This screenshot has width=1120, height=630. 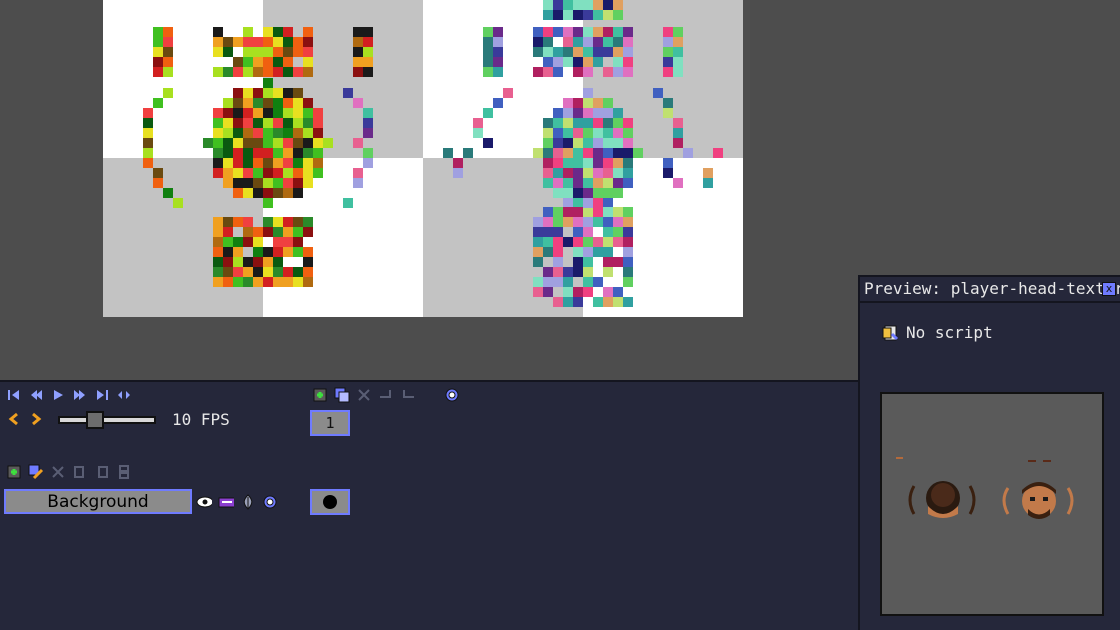 I want to click on merge-layer-icon, so click(x=124, y=472).